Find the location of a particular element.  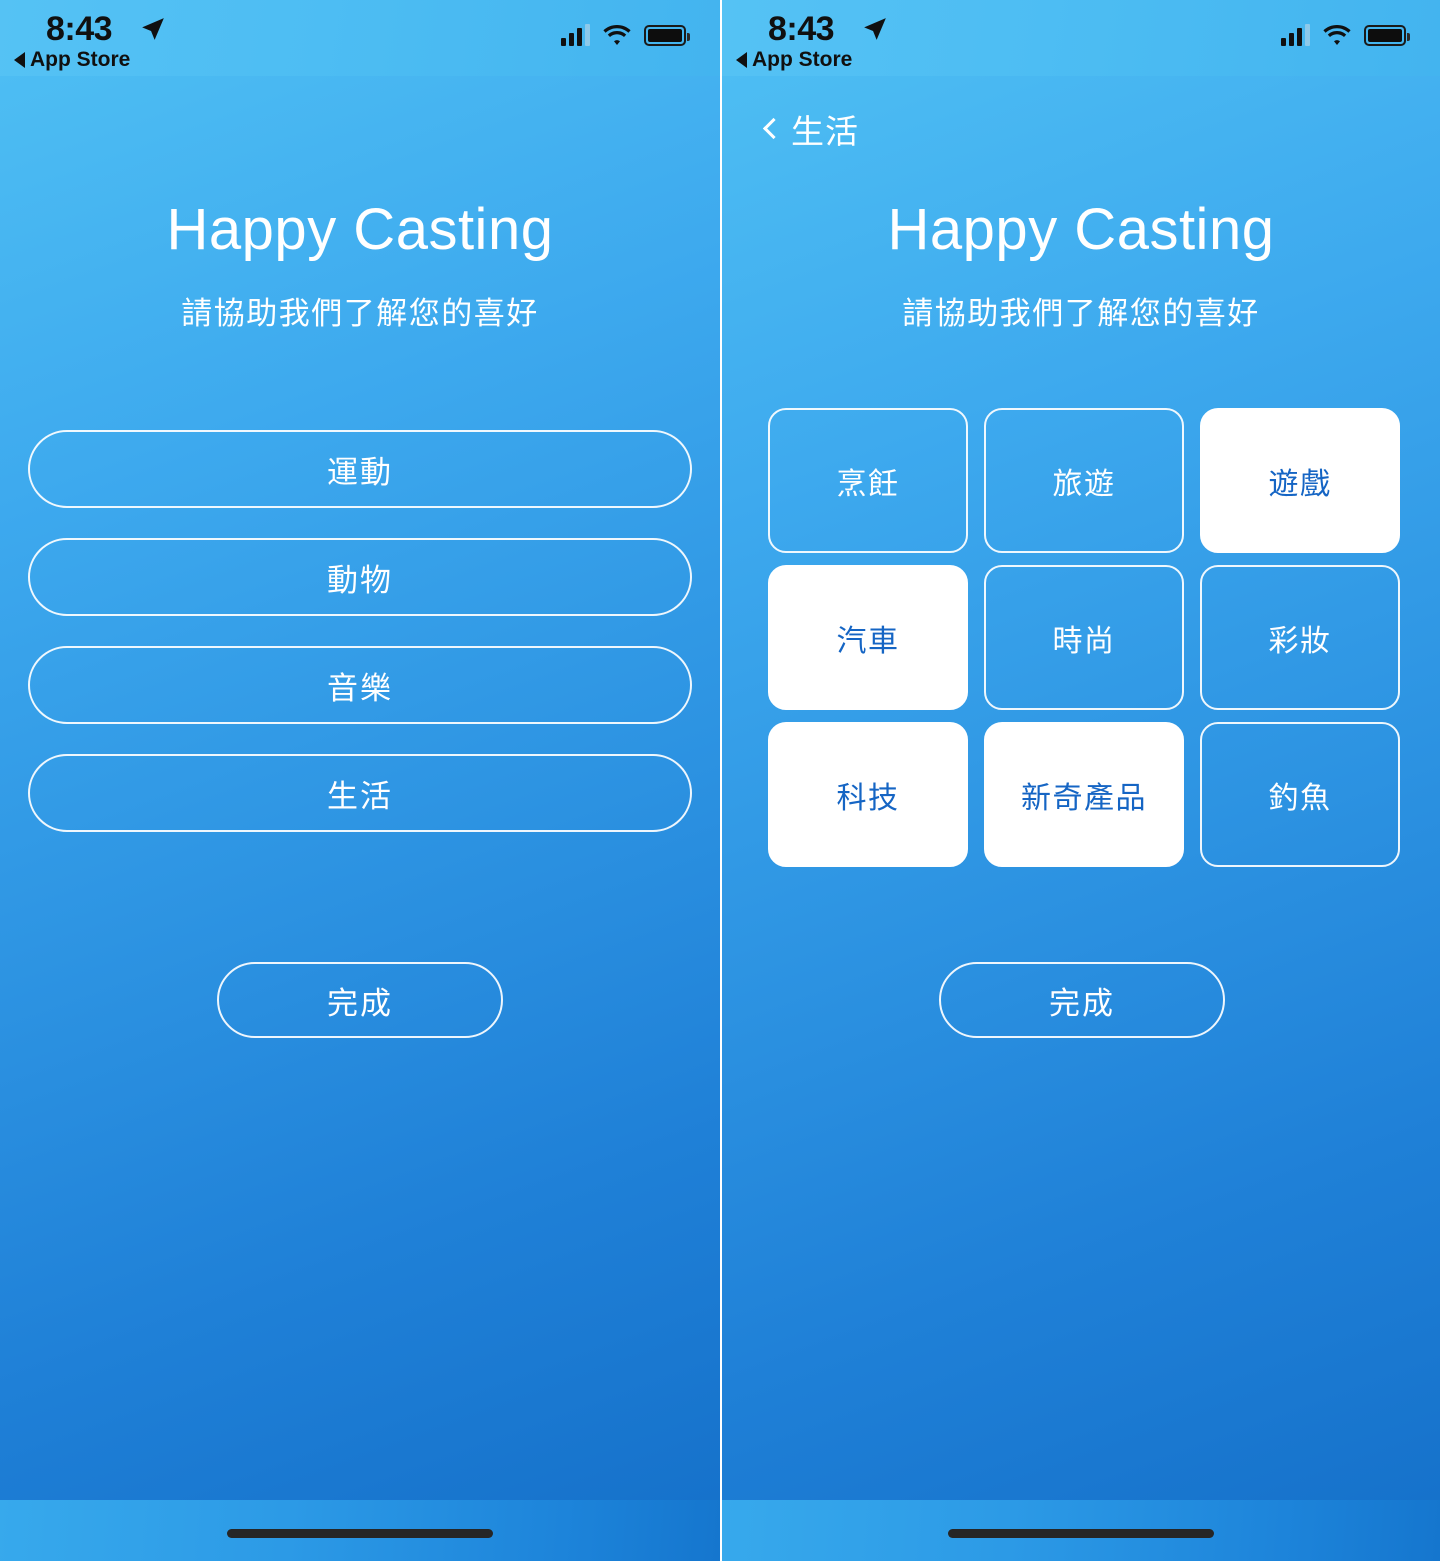

tile-games: 遊戲 is located at coordinates (1300, 480).